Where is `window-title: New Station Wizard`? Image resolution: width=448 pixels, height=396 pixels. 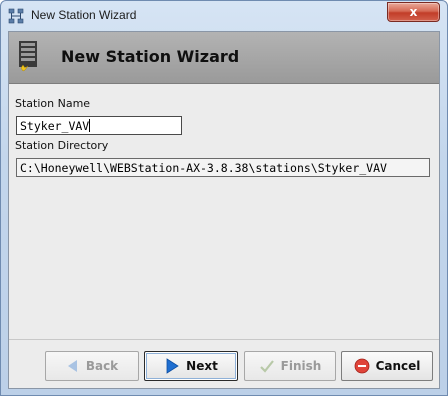 window-title: New Station Wizard is located at coordinates (84, 15).